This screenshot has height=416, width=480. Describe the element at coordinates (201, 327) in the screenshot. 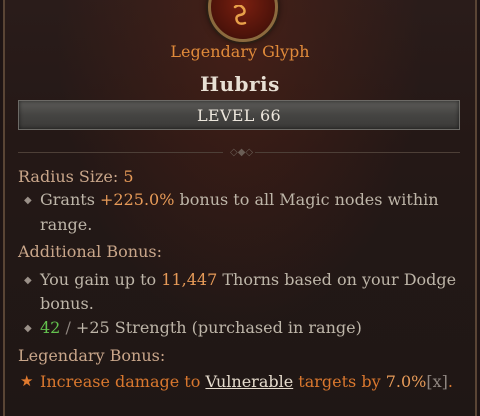

I see `strength-line: 42 / +25 Strength (purchased in range)` at that location.